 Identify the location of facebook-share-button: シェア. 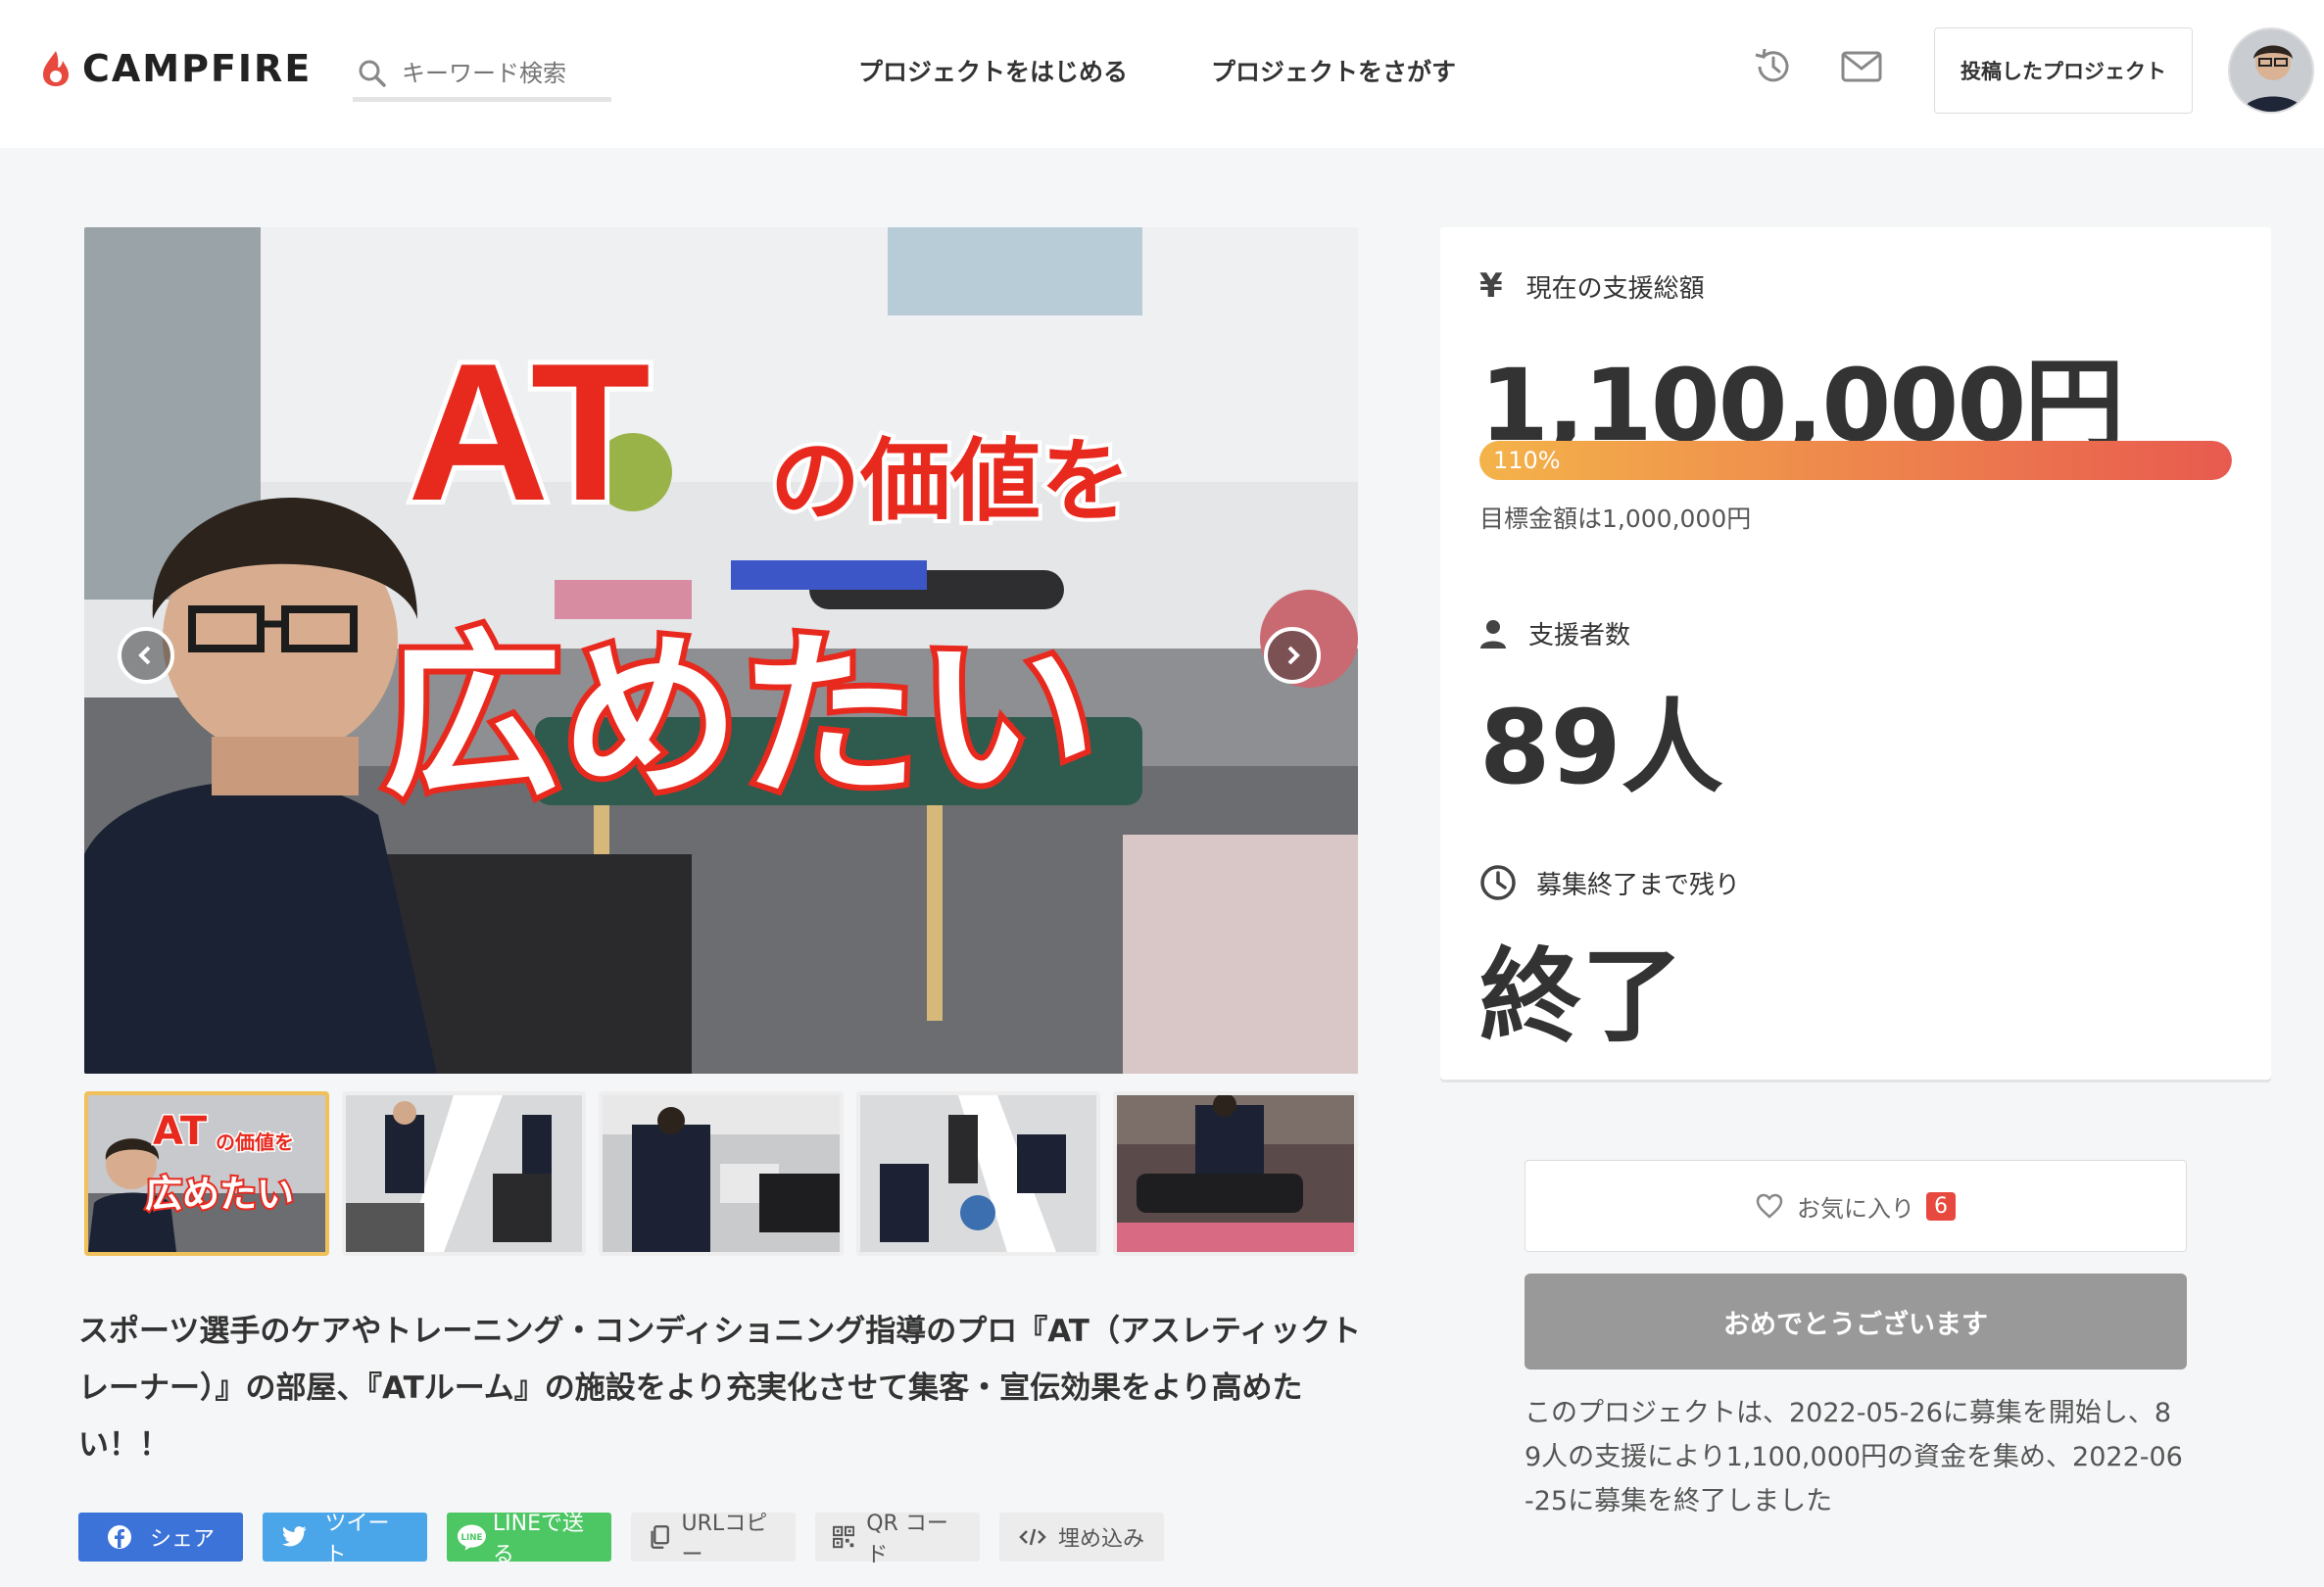
(160, 1537).